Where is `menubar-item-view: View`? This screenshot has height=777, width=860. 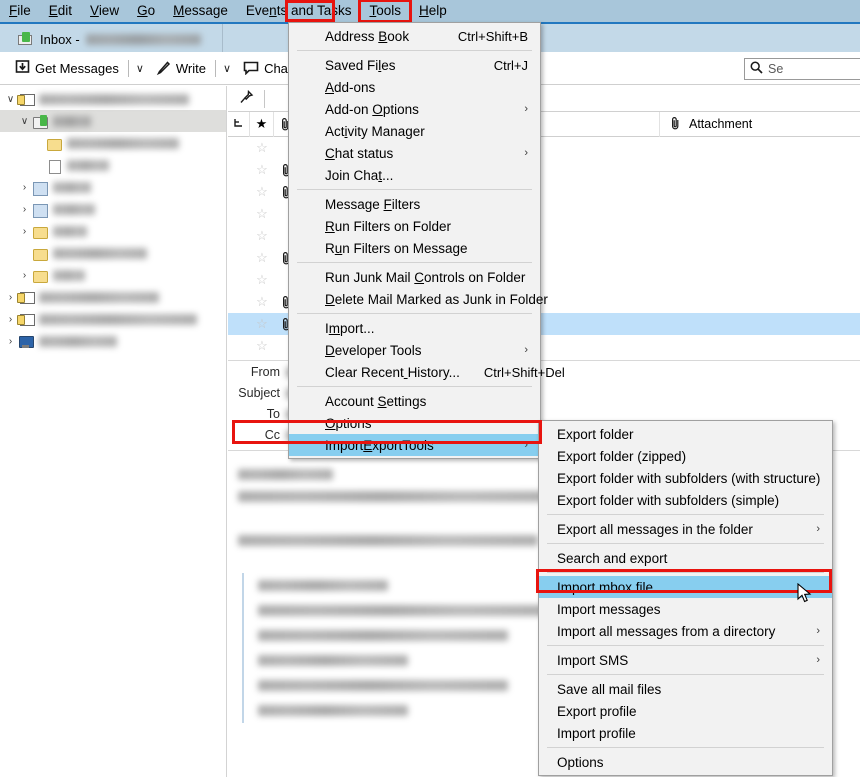 menubar-item-view: View is located at coordinates (104, 11).